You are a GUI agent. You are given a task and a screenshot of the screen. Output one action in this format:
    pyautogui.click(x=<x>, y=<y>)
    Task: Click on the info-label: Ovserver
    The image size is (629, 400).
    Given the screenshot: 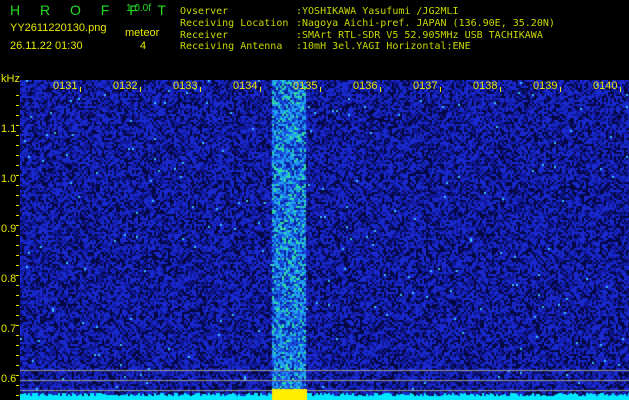 What is the action you would take?
    pyautogui.click(x=204, y=11)
    